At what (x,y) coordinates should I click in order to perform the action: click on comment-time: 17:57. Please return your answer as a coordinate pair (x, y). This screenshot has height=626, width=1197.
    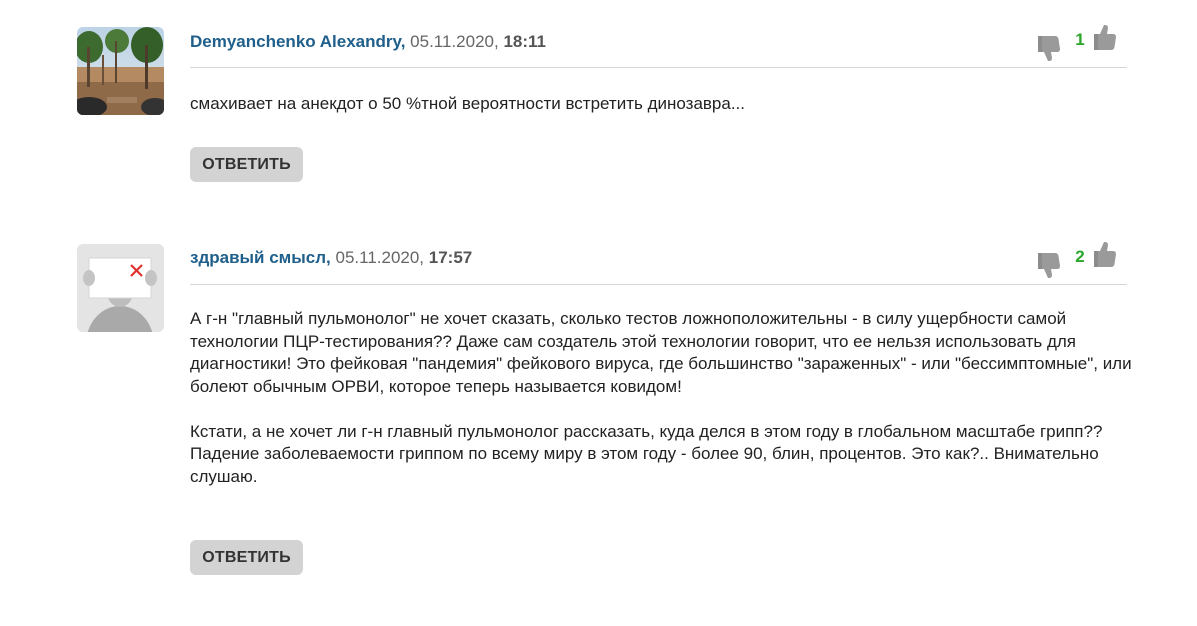
    Looking at the image, I should click on (450, 257).